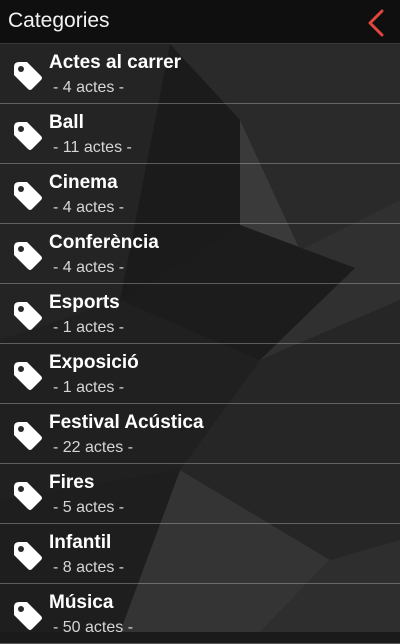 The width and height of the screenshot is (400, 644). Describe the element at coordinates (84, 302) in the screenshot. I see `category-name: Esports` at that location.